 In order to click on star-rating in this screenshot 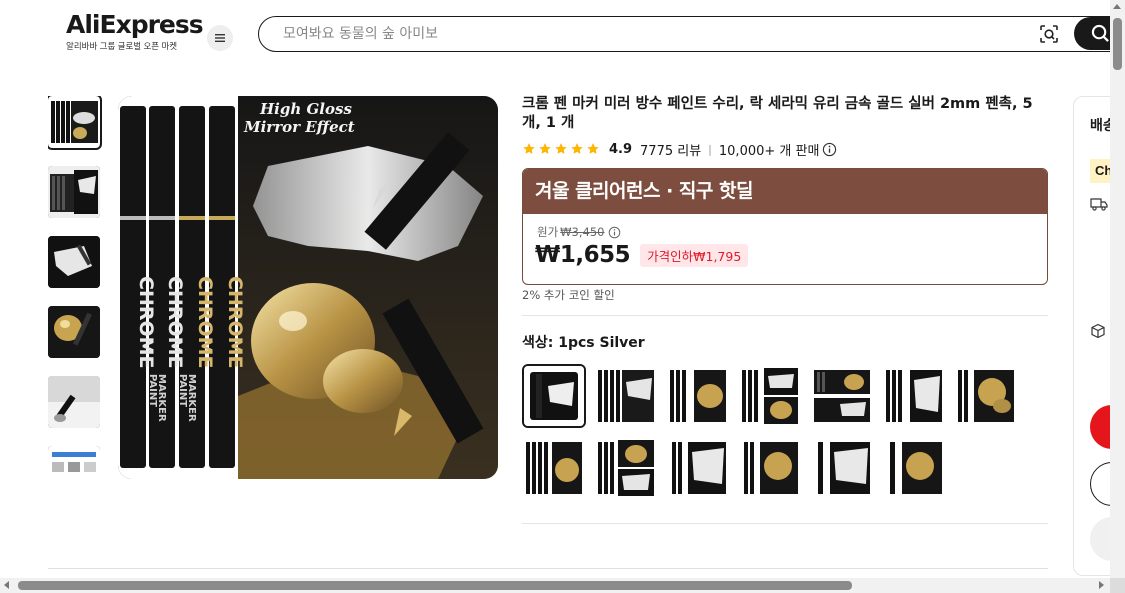, I will do `click(561, 149)`.